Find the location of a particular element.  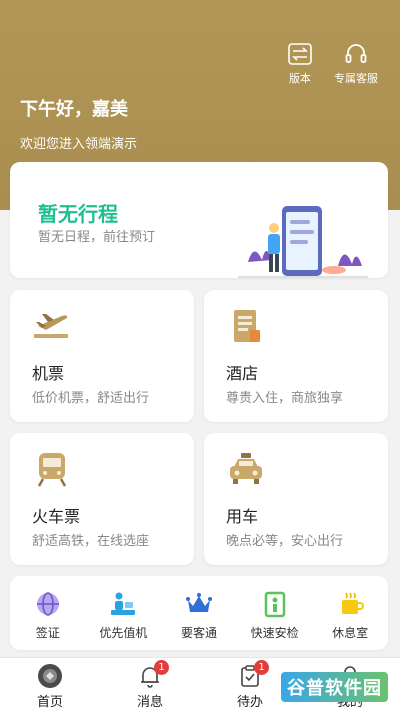

quick-visa: 签证 is located at coordinates (48, 613).